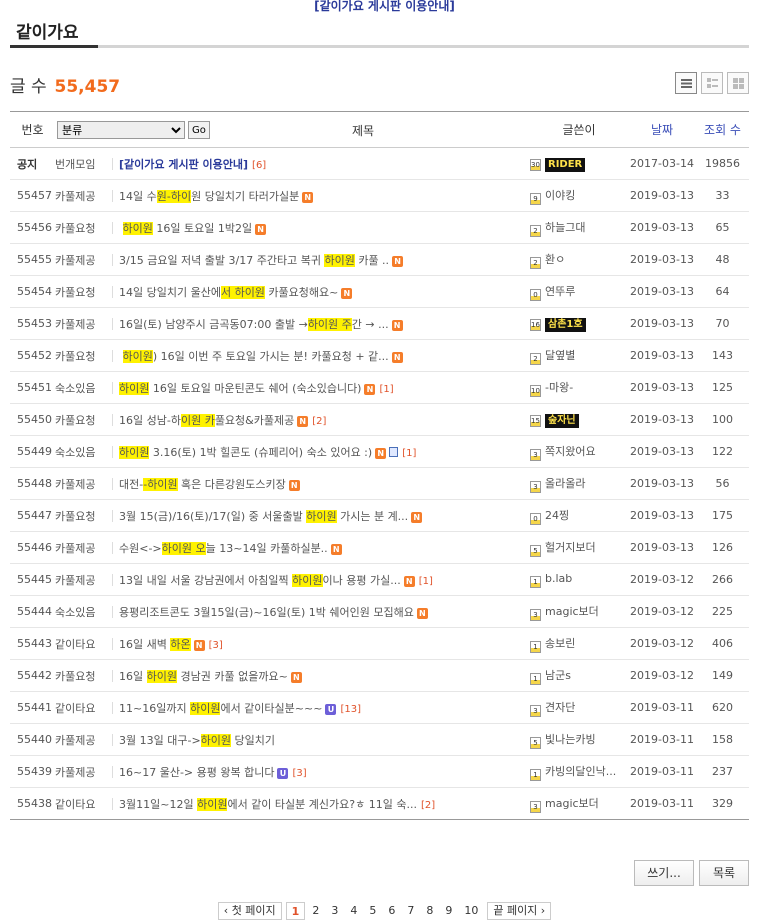 The width and height of the screenshot is (769, 923). Describe the element at coordinates (519, 911) in the screenshot. I see `last-page-button: 끝 페이지 ›` at that location.